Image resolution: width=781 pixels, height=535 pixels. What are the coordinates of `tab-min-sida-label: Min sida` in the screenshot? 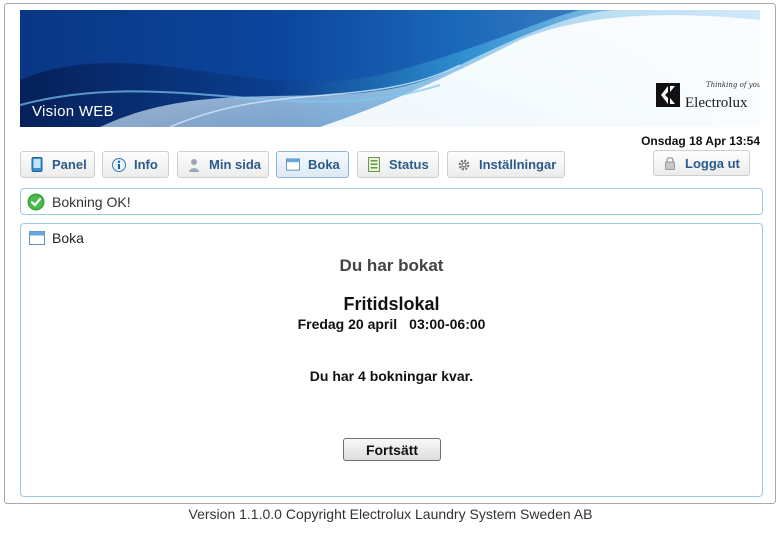 It's located at (235, 164).